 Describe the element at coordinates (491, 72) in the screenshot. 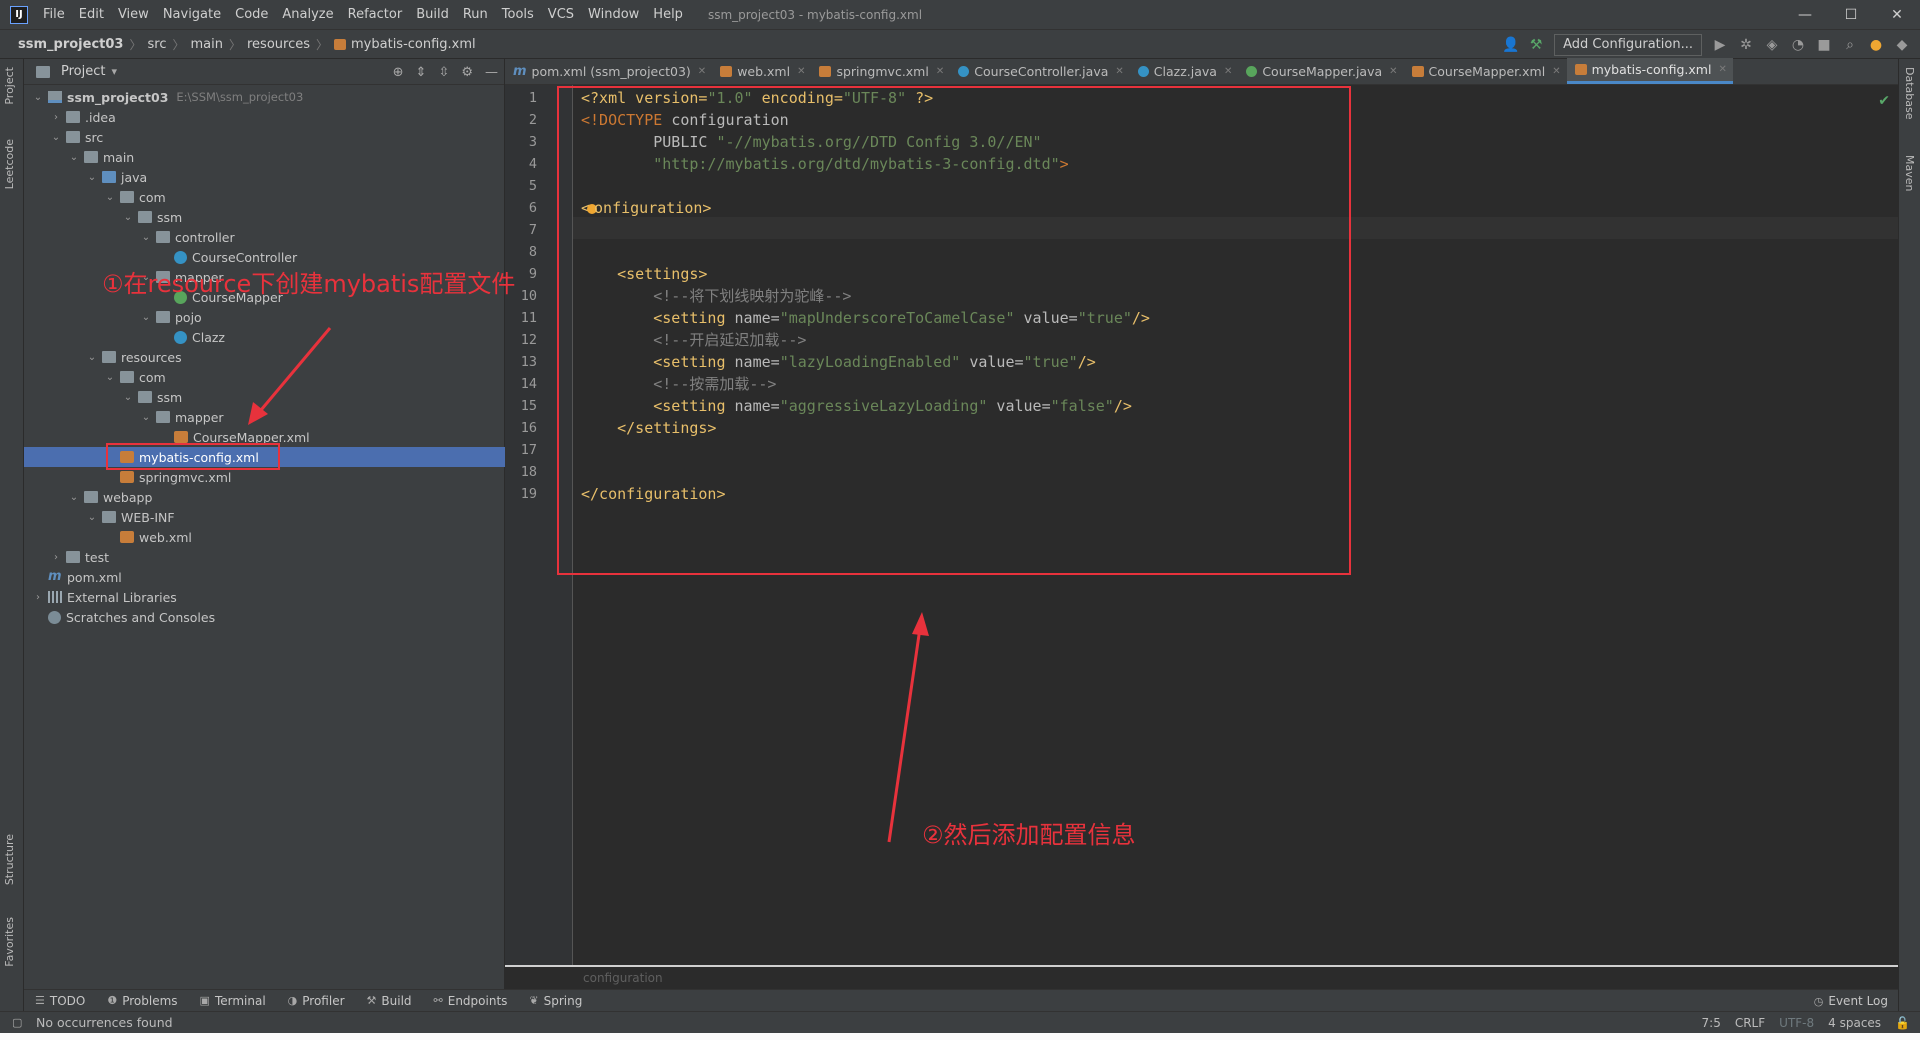

I see `hide-icon: —` at that location.